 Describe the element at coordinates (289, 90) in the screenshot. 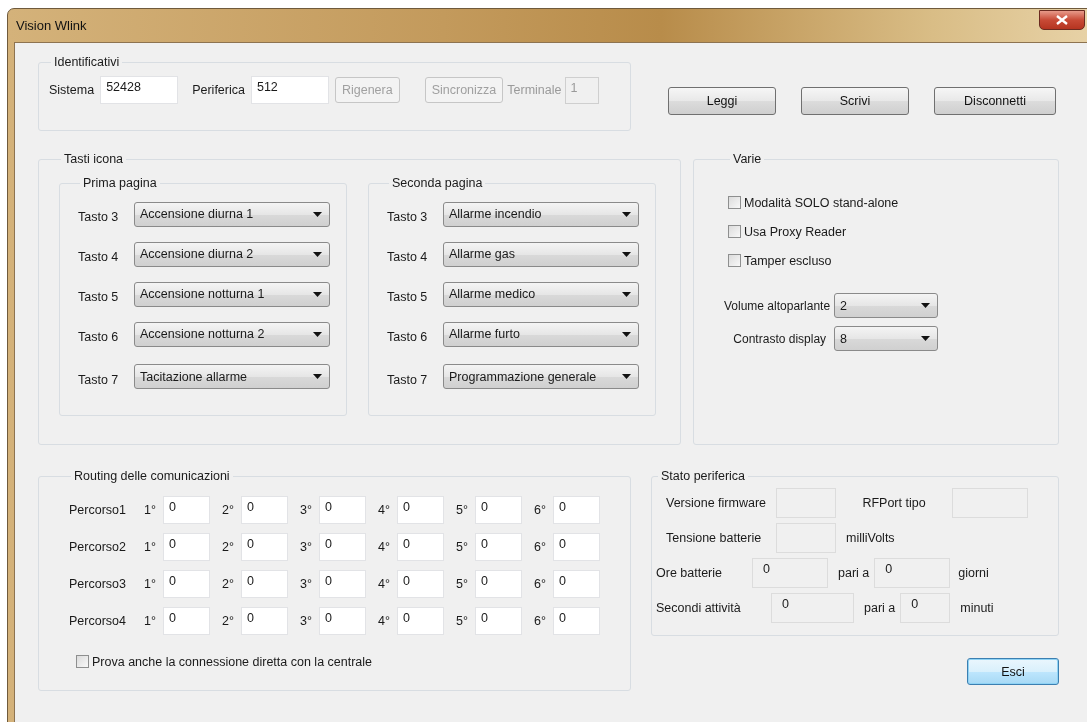

I see `input-field: 512` at that location.